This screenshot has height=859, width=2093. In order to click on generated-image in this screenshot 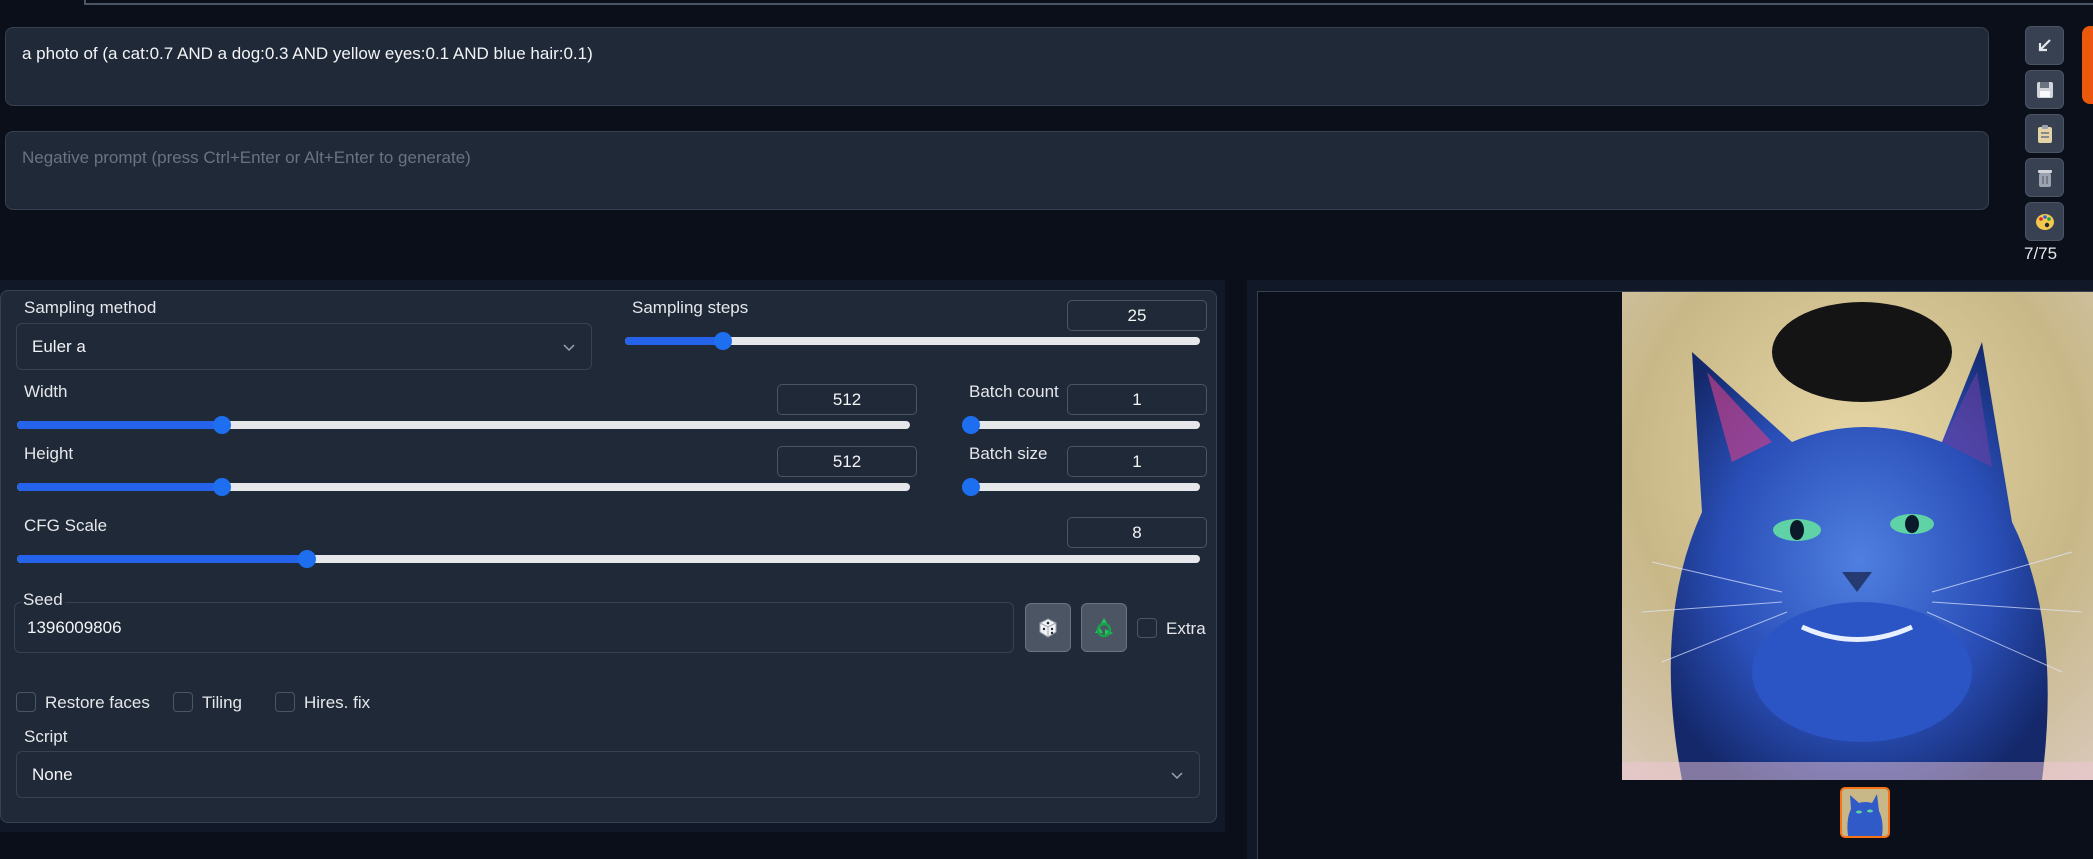, I will do `click(1857, 536)`.